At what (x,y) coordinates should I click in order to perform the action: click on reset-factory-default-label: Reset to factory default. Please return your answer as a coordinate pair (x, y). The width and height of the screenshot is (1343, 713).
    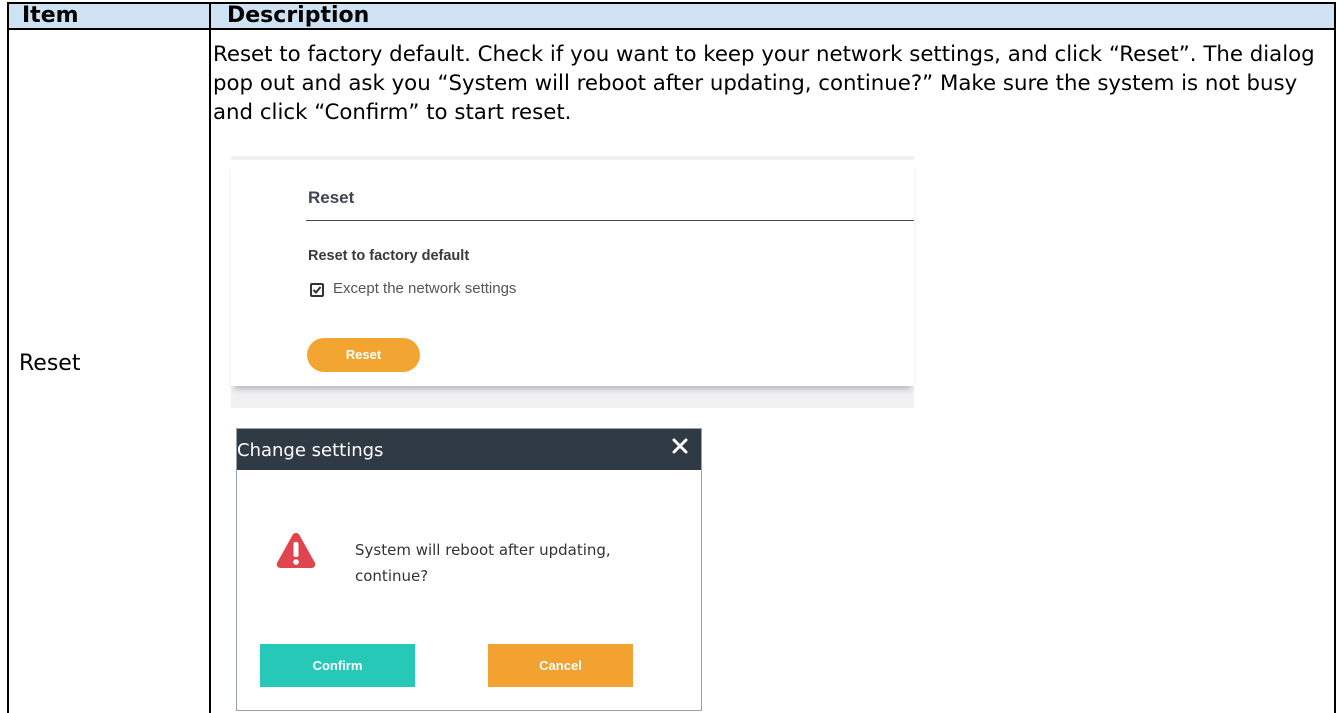
    Looking at the image, I should click on (389, 256).